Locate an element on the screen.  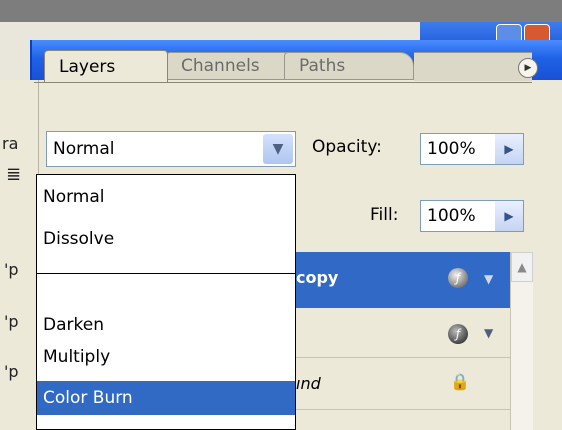
dropdown-item-color-burn: Color Burn is located at coordinates (166, 398).